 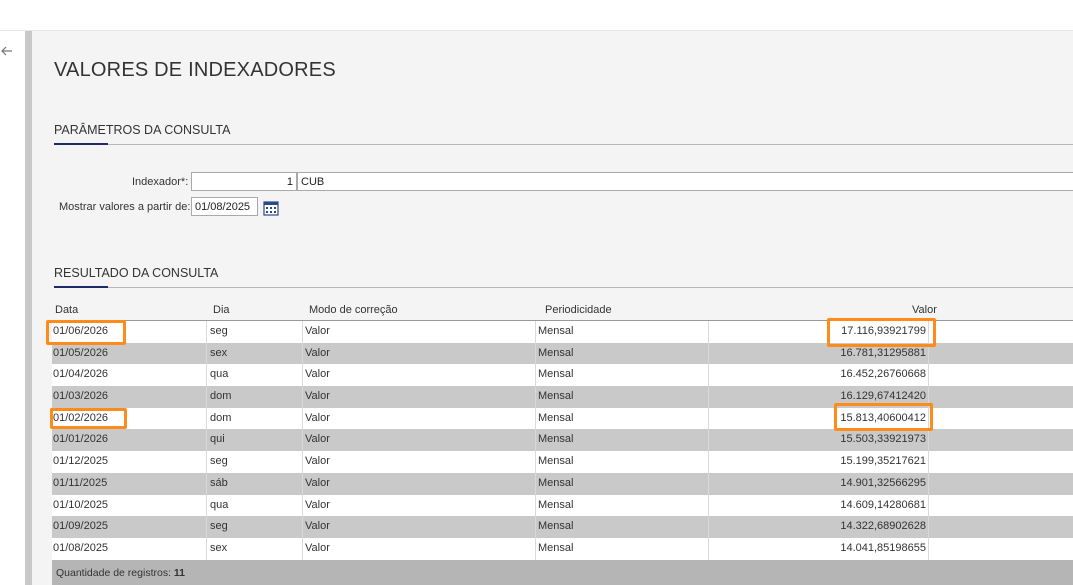 I want to click on page-title: VALORES DE INDEXADORES, so click(x=195, y=70).